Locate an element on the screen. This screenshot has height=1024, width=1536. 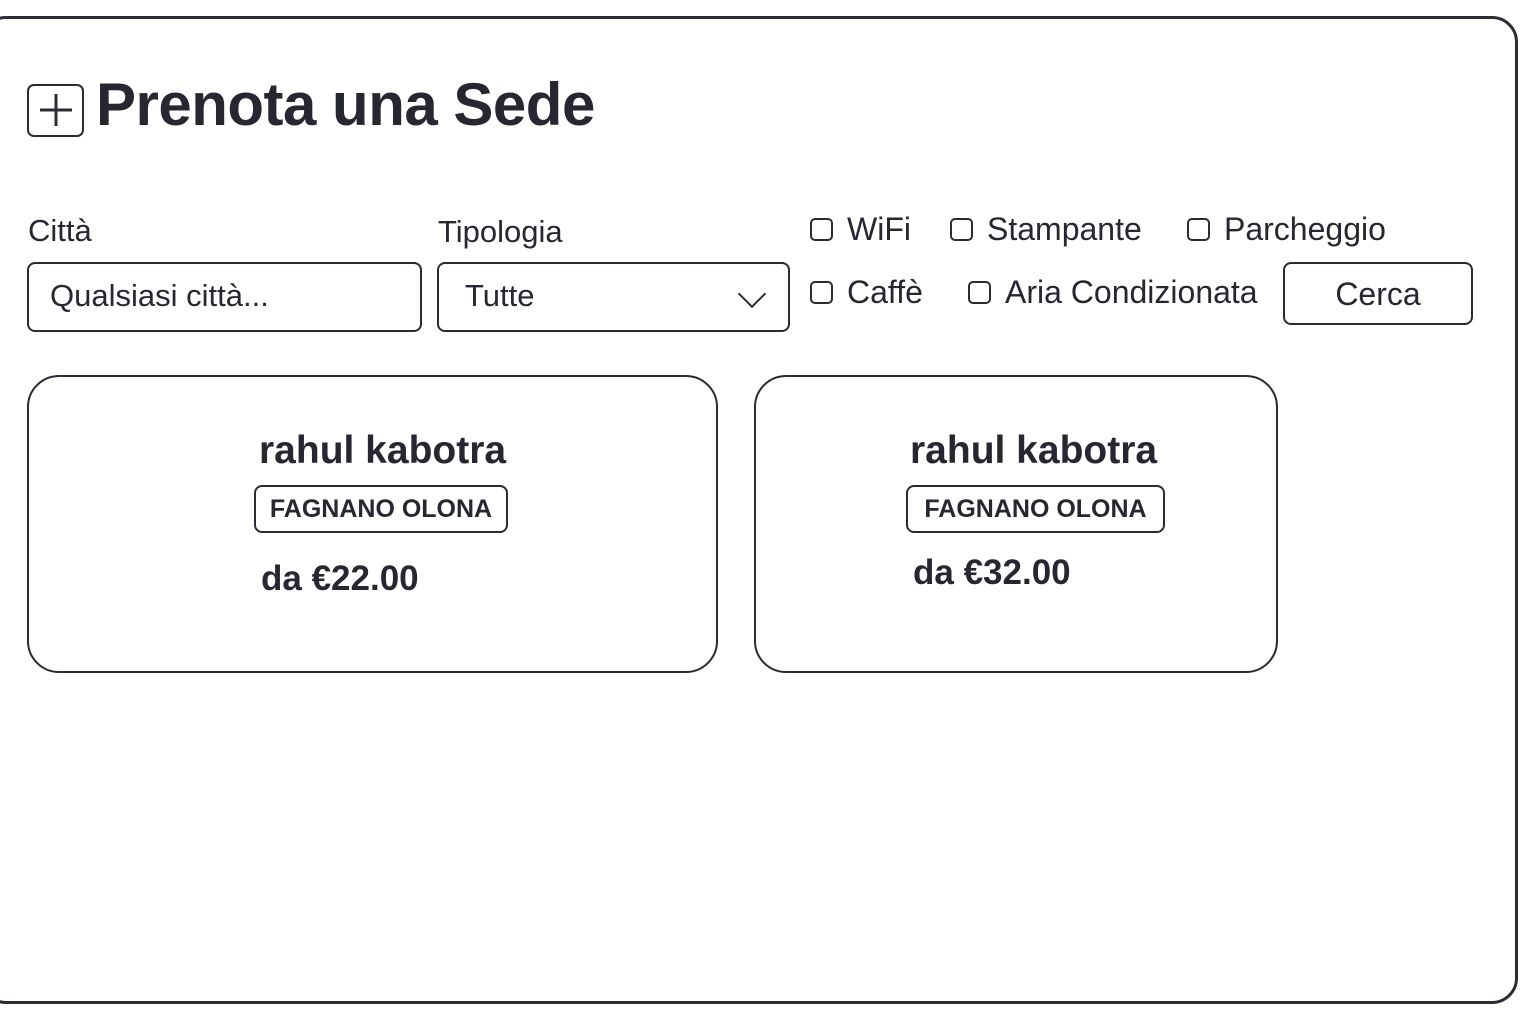
page-header: Prenota una Sede is located at coordinates (311, 105).